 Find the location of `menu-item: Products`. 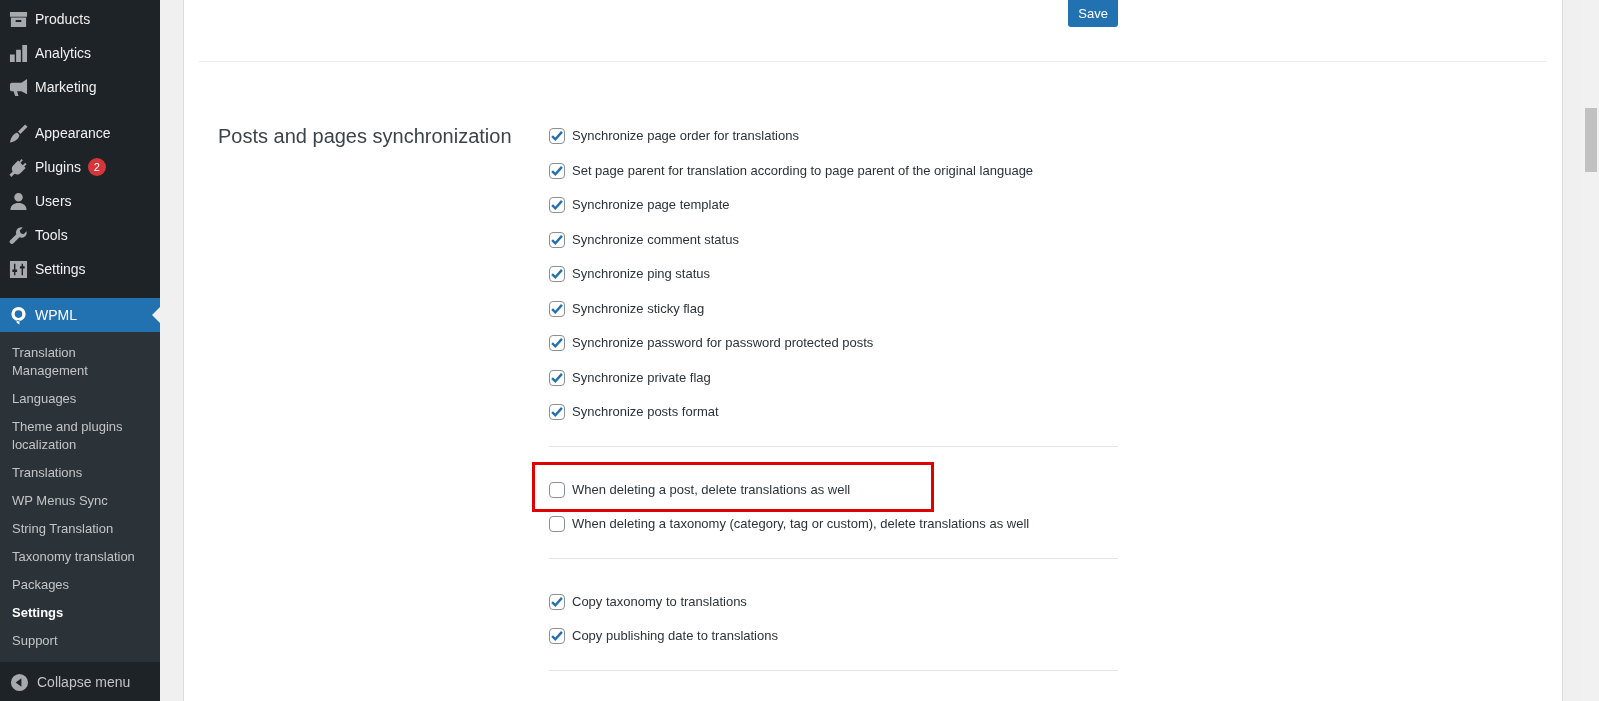

menu-item: Products is located at coordinates (80, 19).